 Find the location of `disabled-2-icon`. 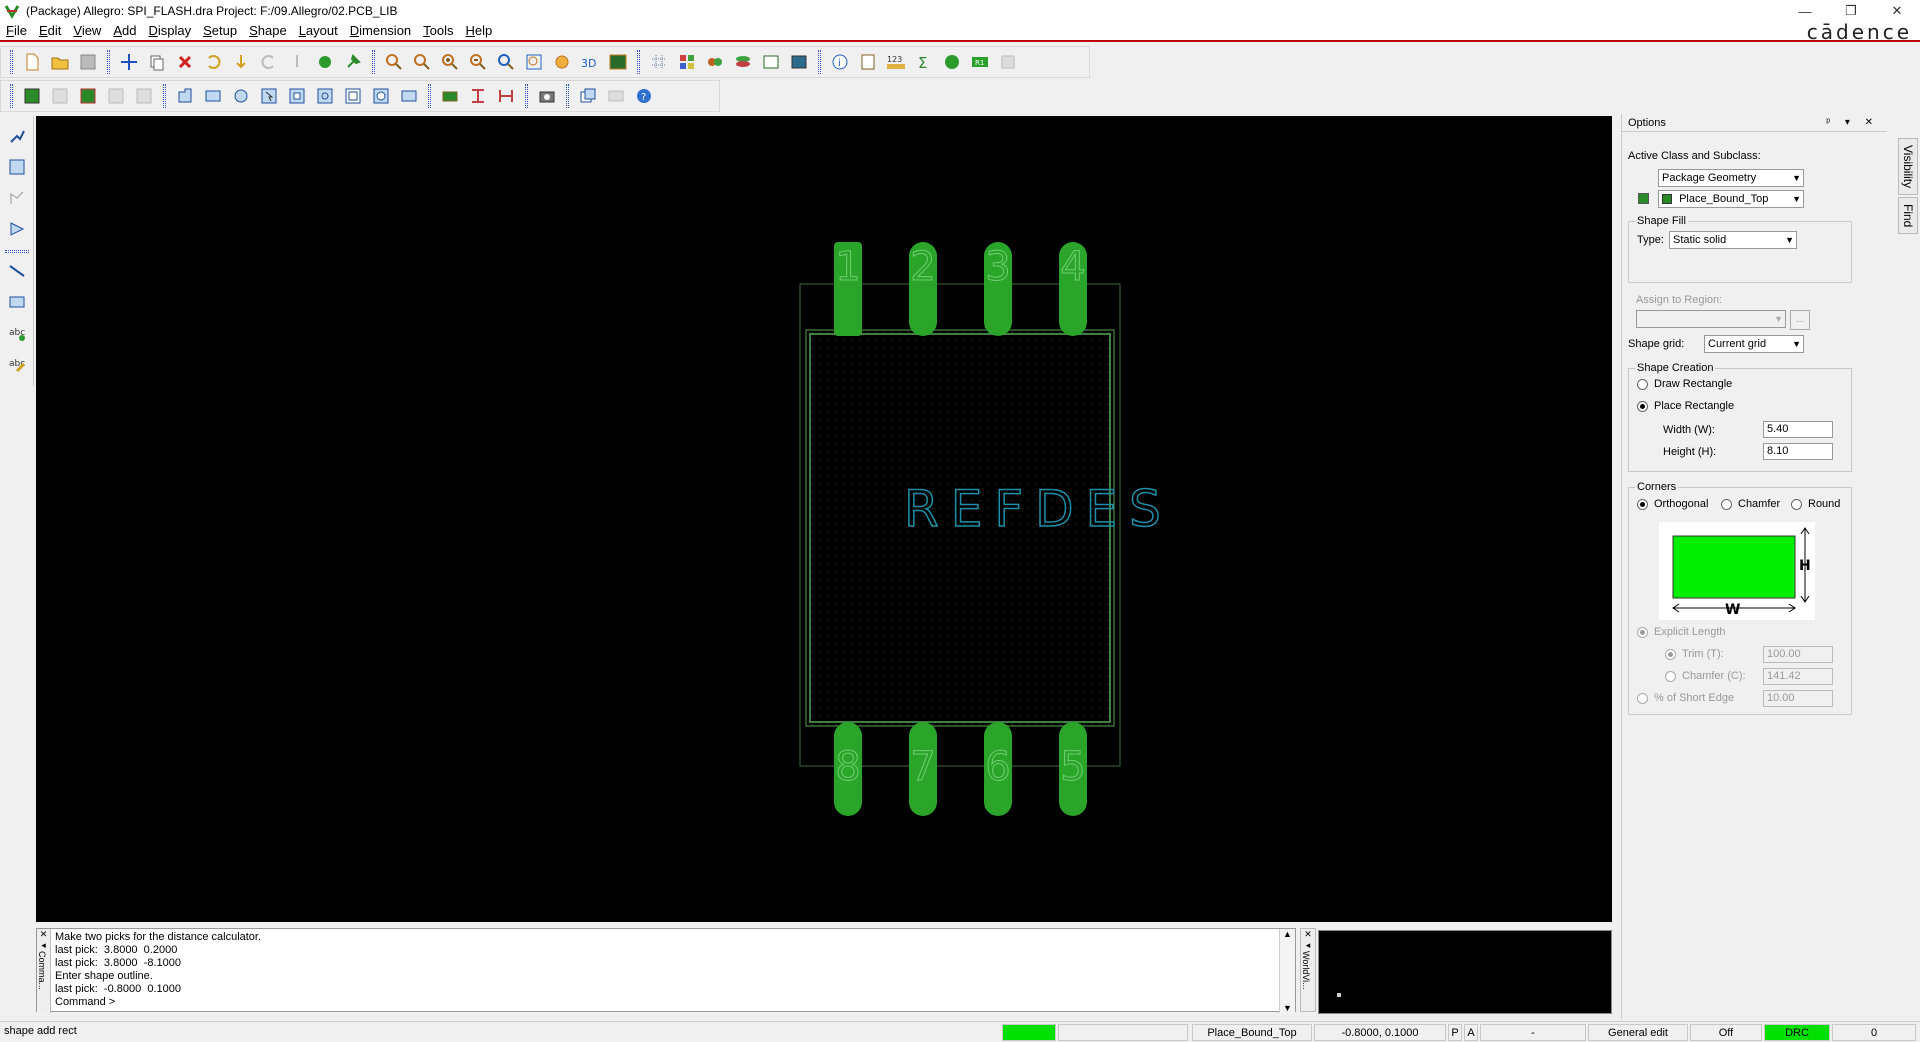

disabled-2-icon is located at coordinates (116, 96).